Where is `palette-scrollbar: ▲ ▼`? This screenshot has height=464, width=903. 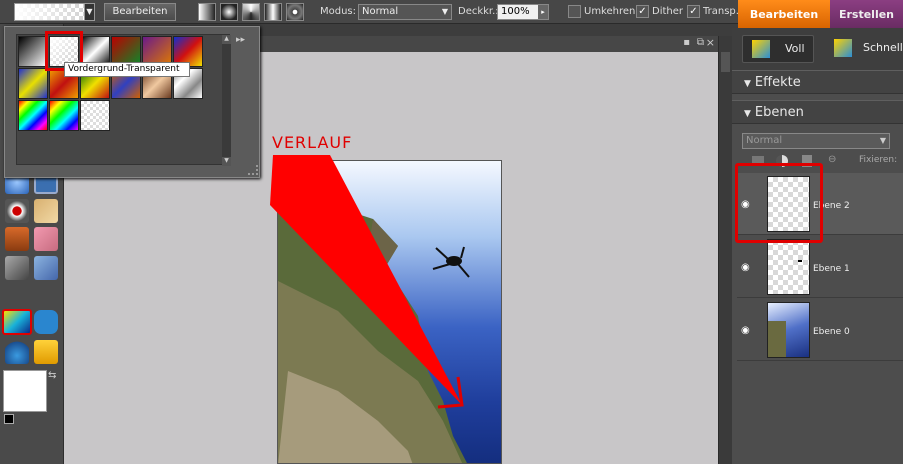
palette-scrollbar: ▲ ▼ is located at coordinates (226, 100).